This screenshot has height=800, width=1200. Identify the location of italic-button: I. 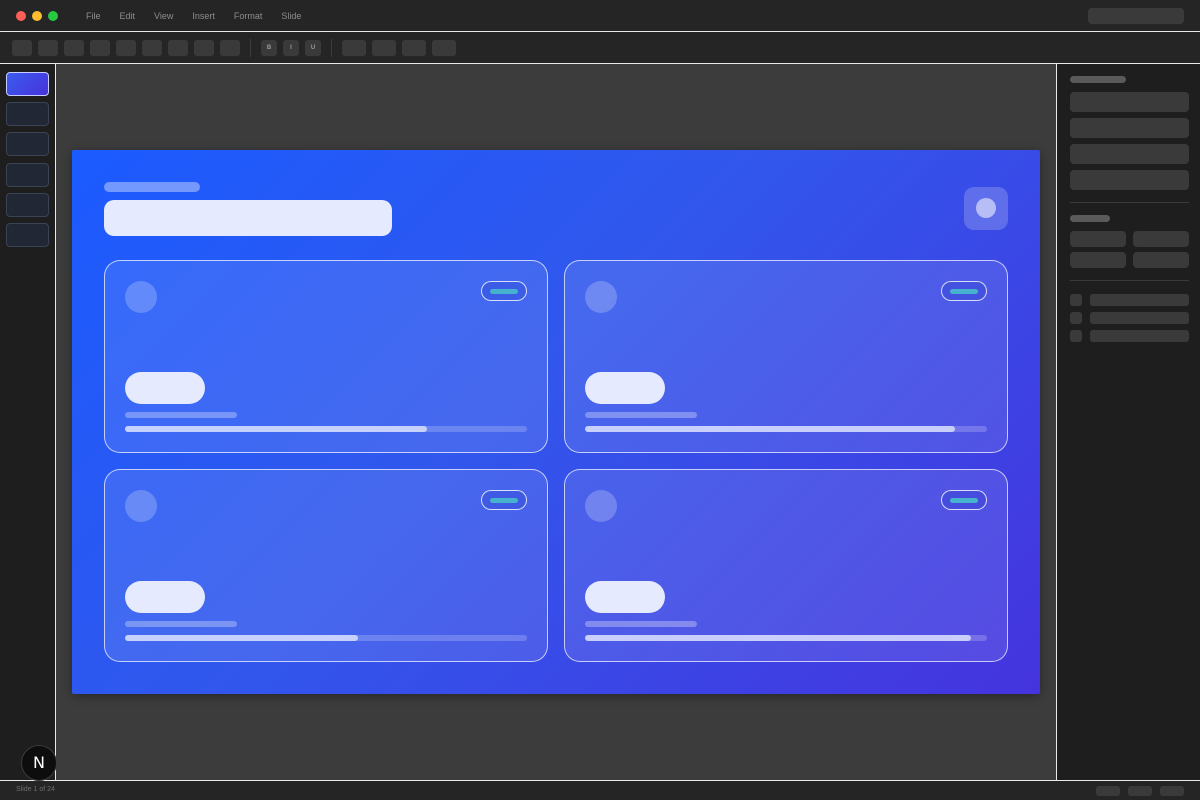
(291, 48).